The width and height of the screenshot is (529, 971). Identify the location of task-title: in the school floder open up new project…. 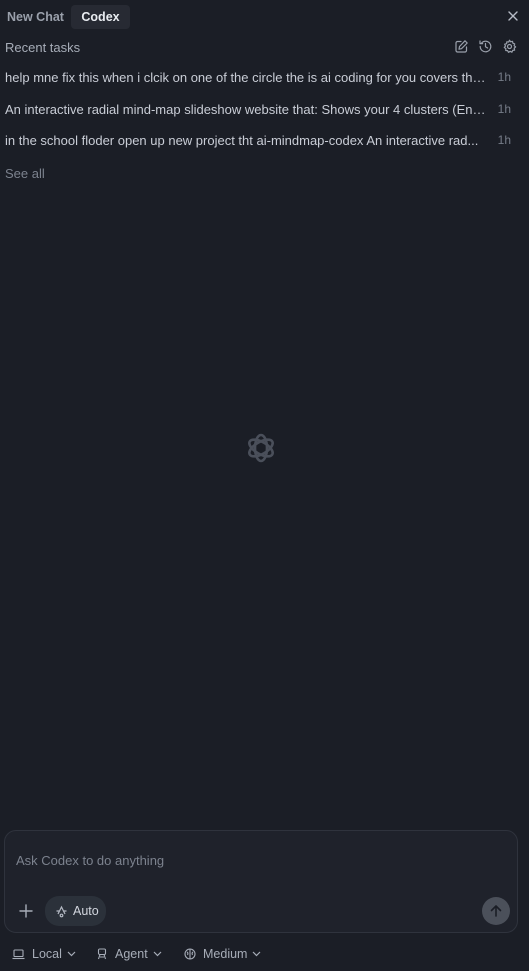
(242, 140).